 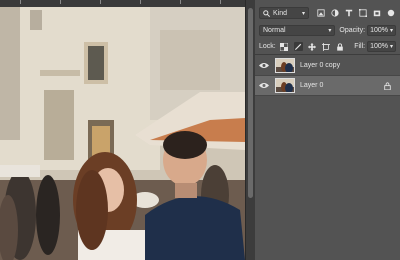 I want to click on filter-icons, so click(x=356, y=13).